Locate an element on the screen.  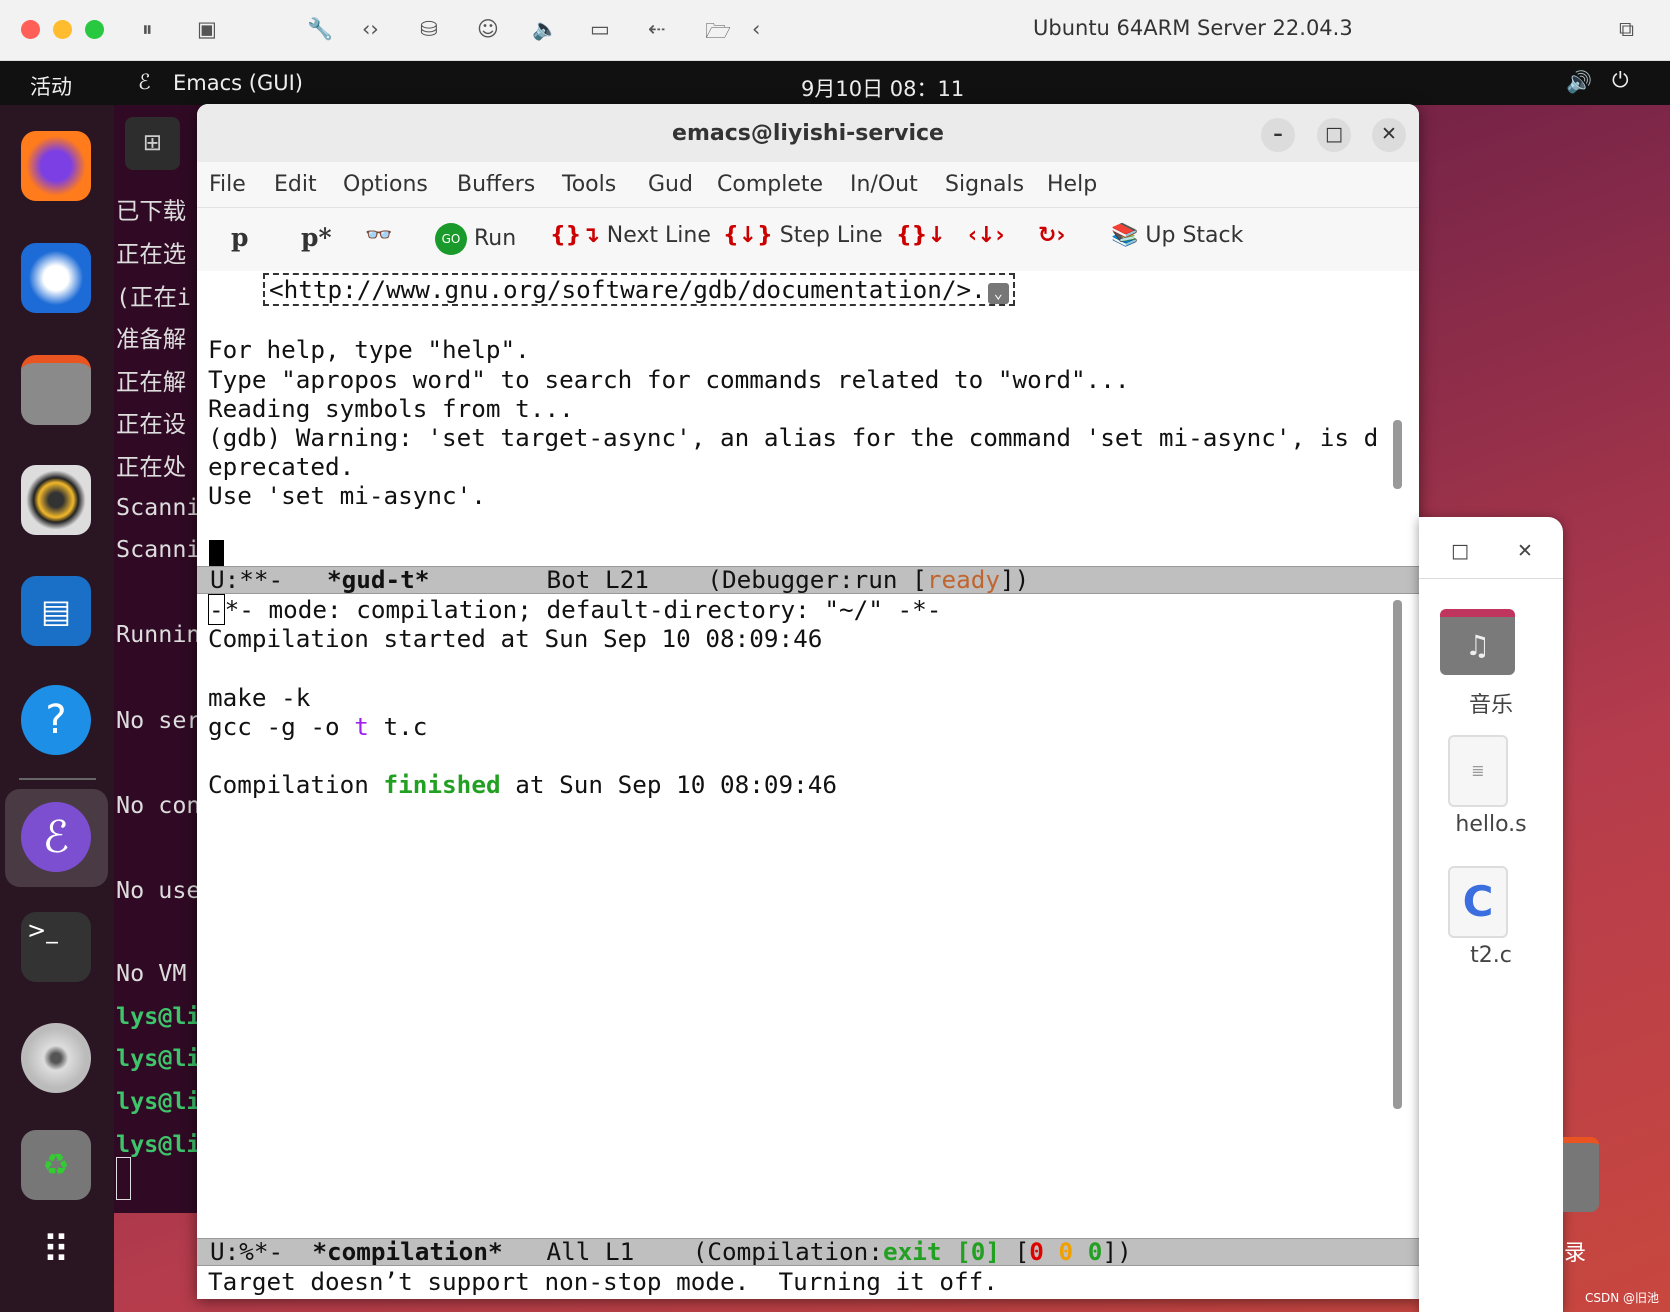
menu-edit: Edit is located at coordinates (295, 184).